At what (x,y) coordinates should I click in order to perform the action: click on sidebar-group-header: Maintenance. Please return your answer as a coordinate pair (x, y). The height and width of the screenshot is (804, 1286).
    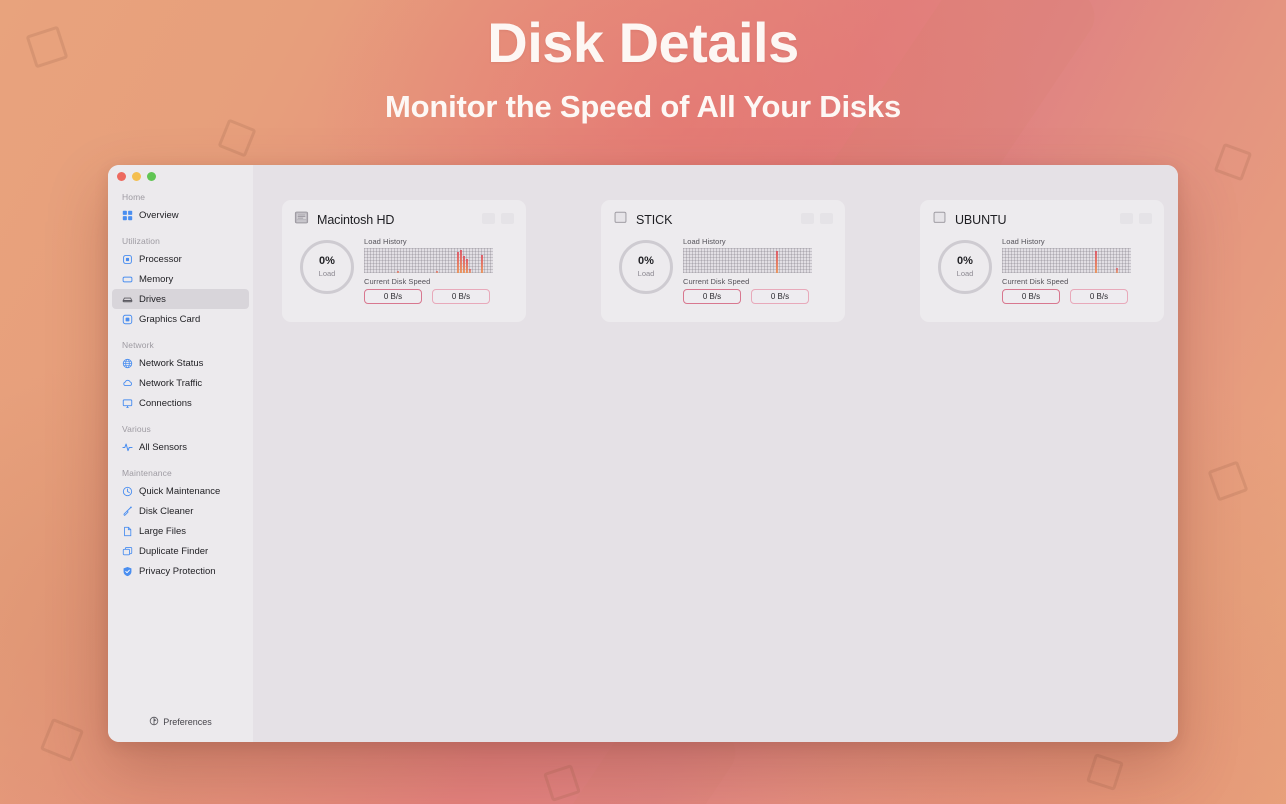
    Looking at the image, I should click on (147, 473).